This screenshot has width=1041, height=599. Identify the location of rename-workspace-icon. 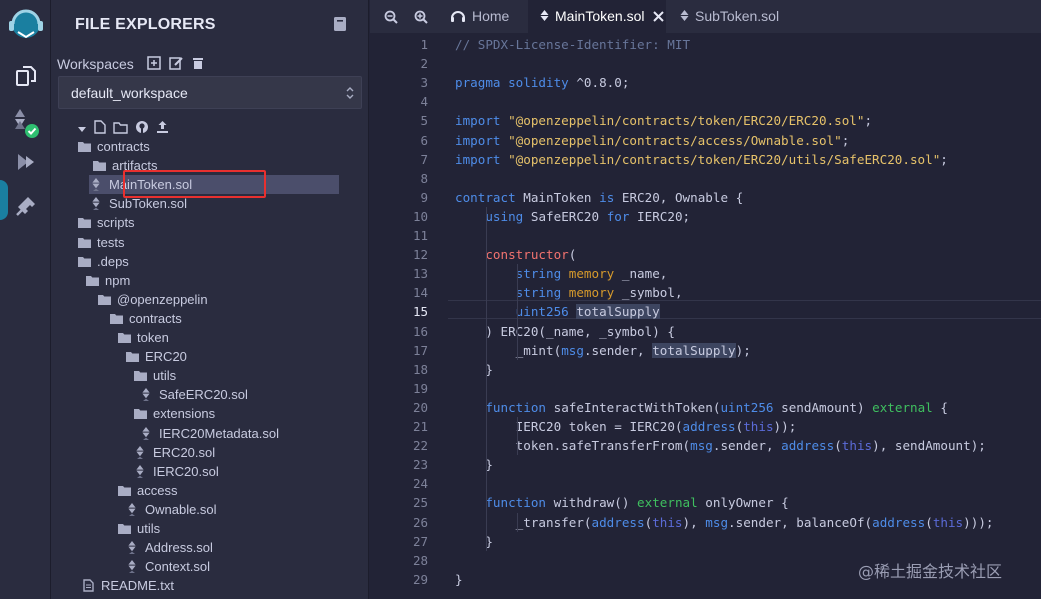
(176, 65).